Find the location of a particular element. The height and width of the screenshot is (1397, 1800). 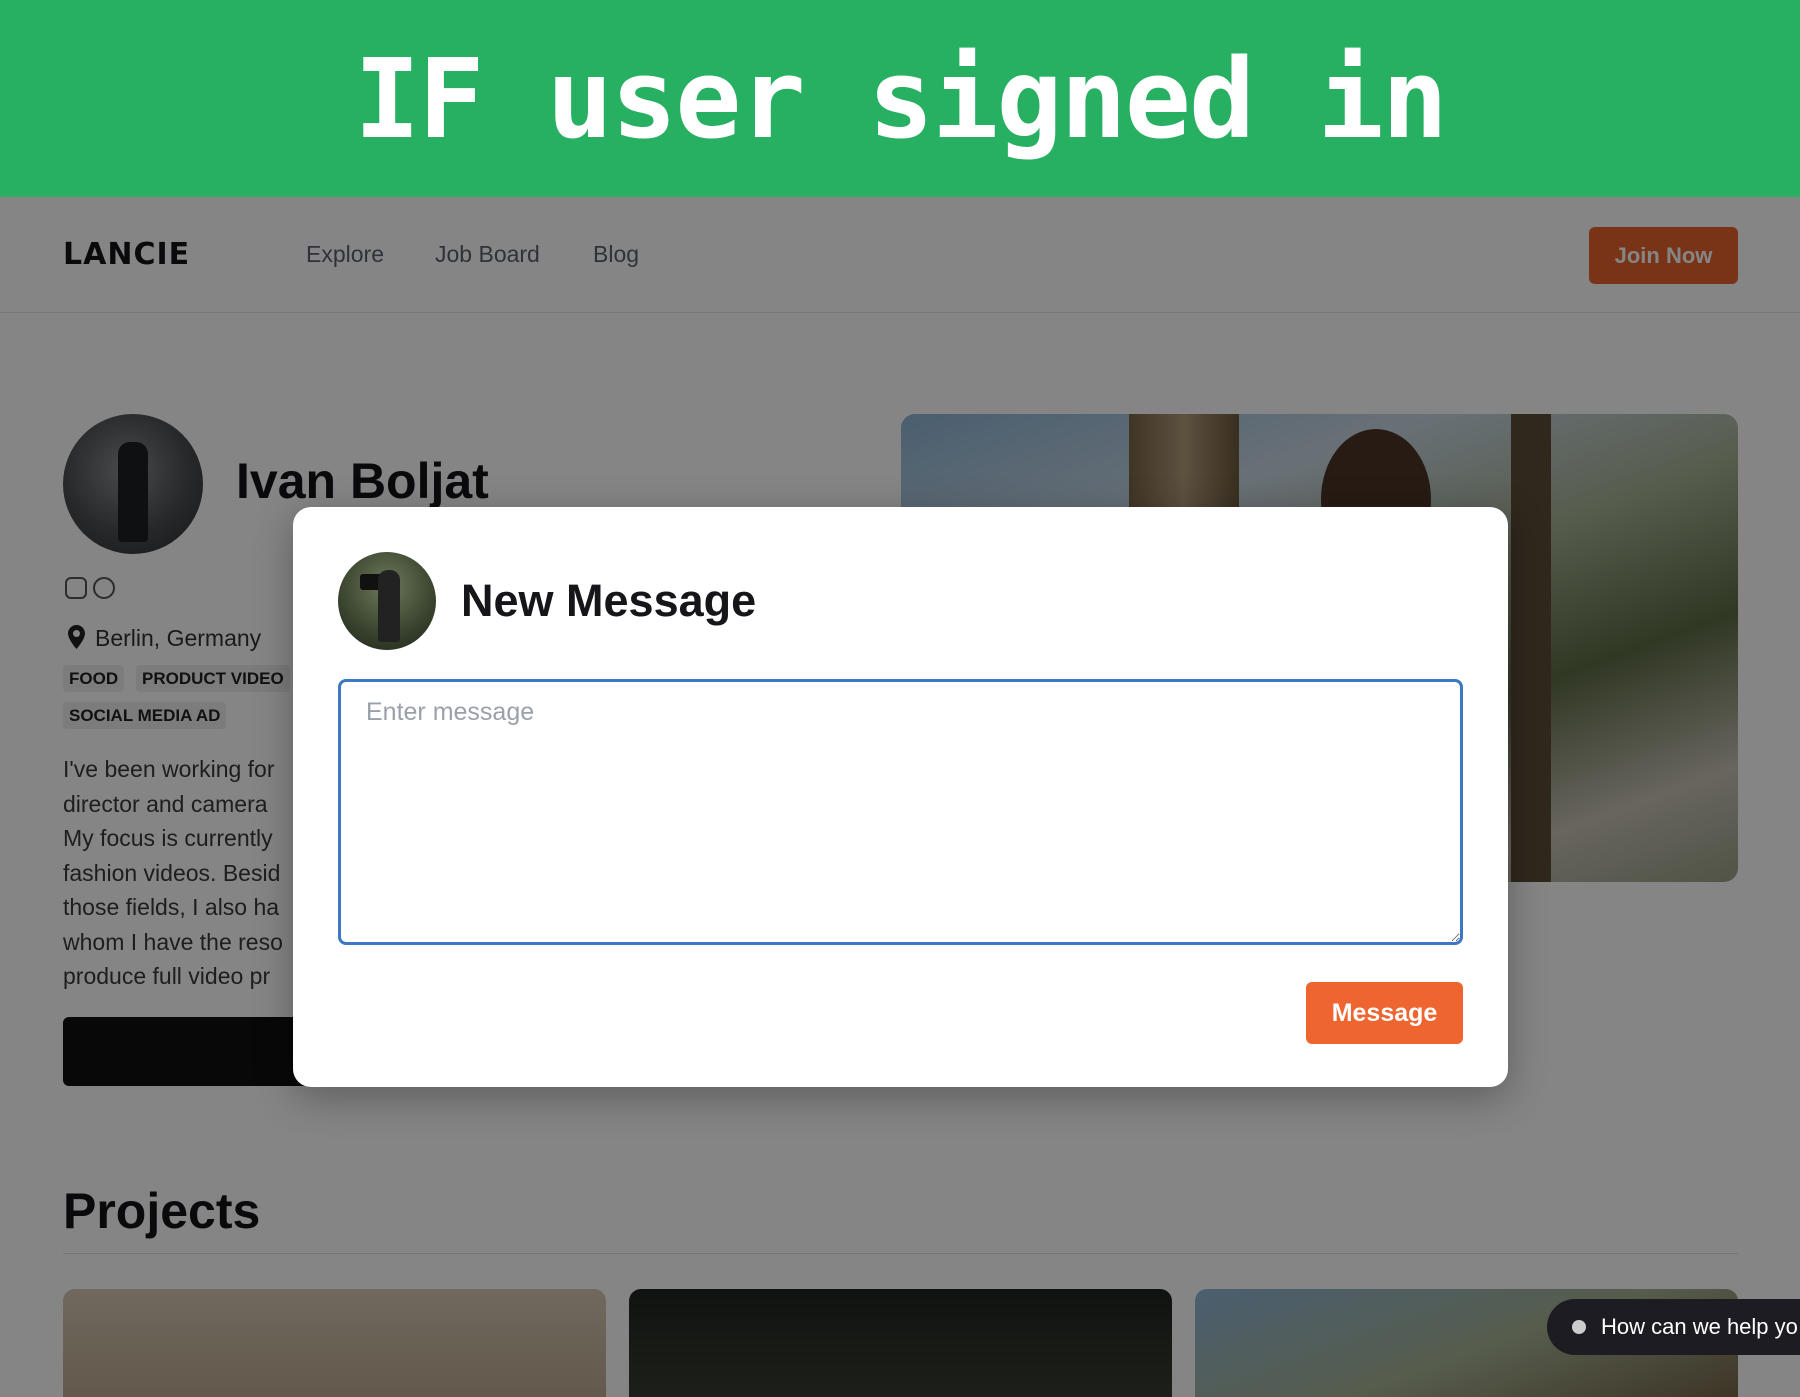

recipient-avatar is located at coordinates (387, 601).